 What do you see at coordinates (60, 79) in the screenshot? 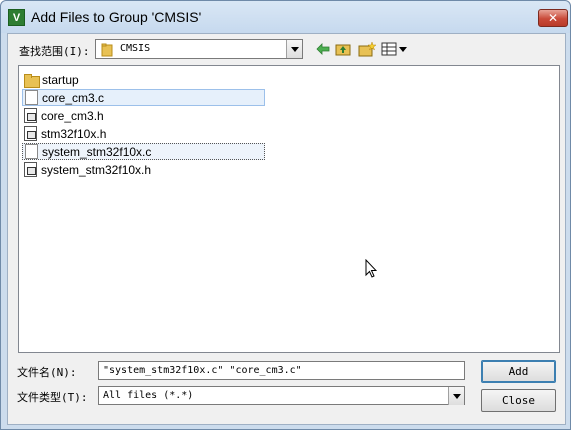
I see `file-name: startup` at bounding box center [60, 79].